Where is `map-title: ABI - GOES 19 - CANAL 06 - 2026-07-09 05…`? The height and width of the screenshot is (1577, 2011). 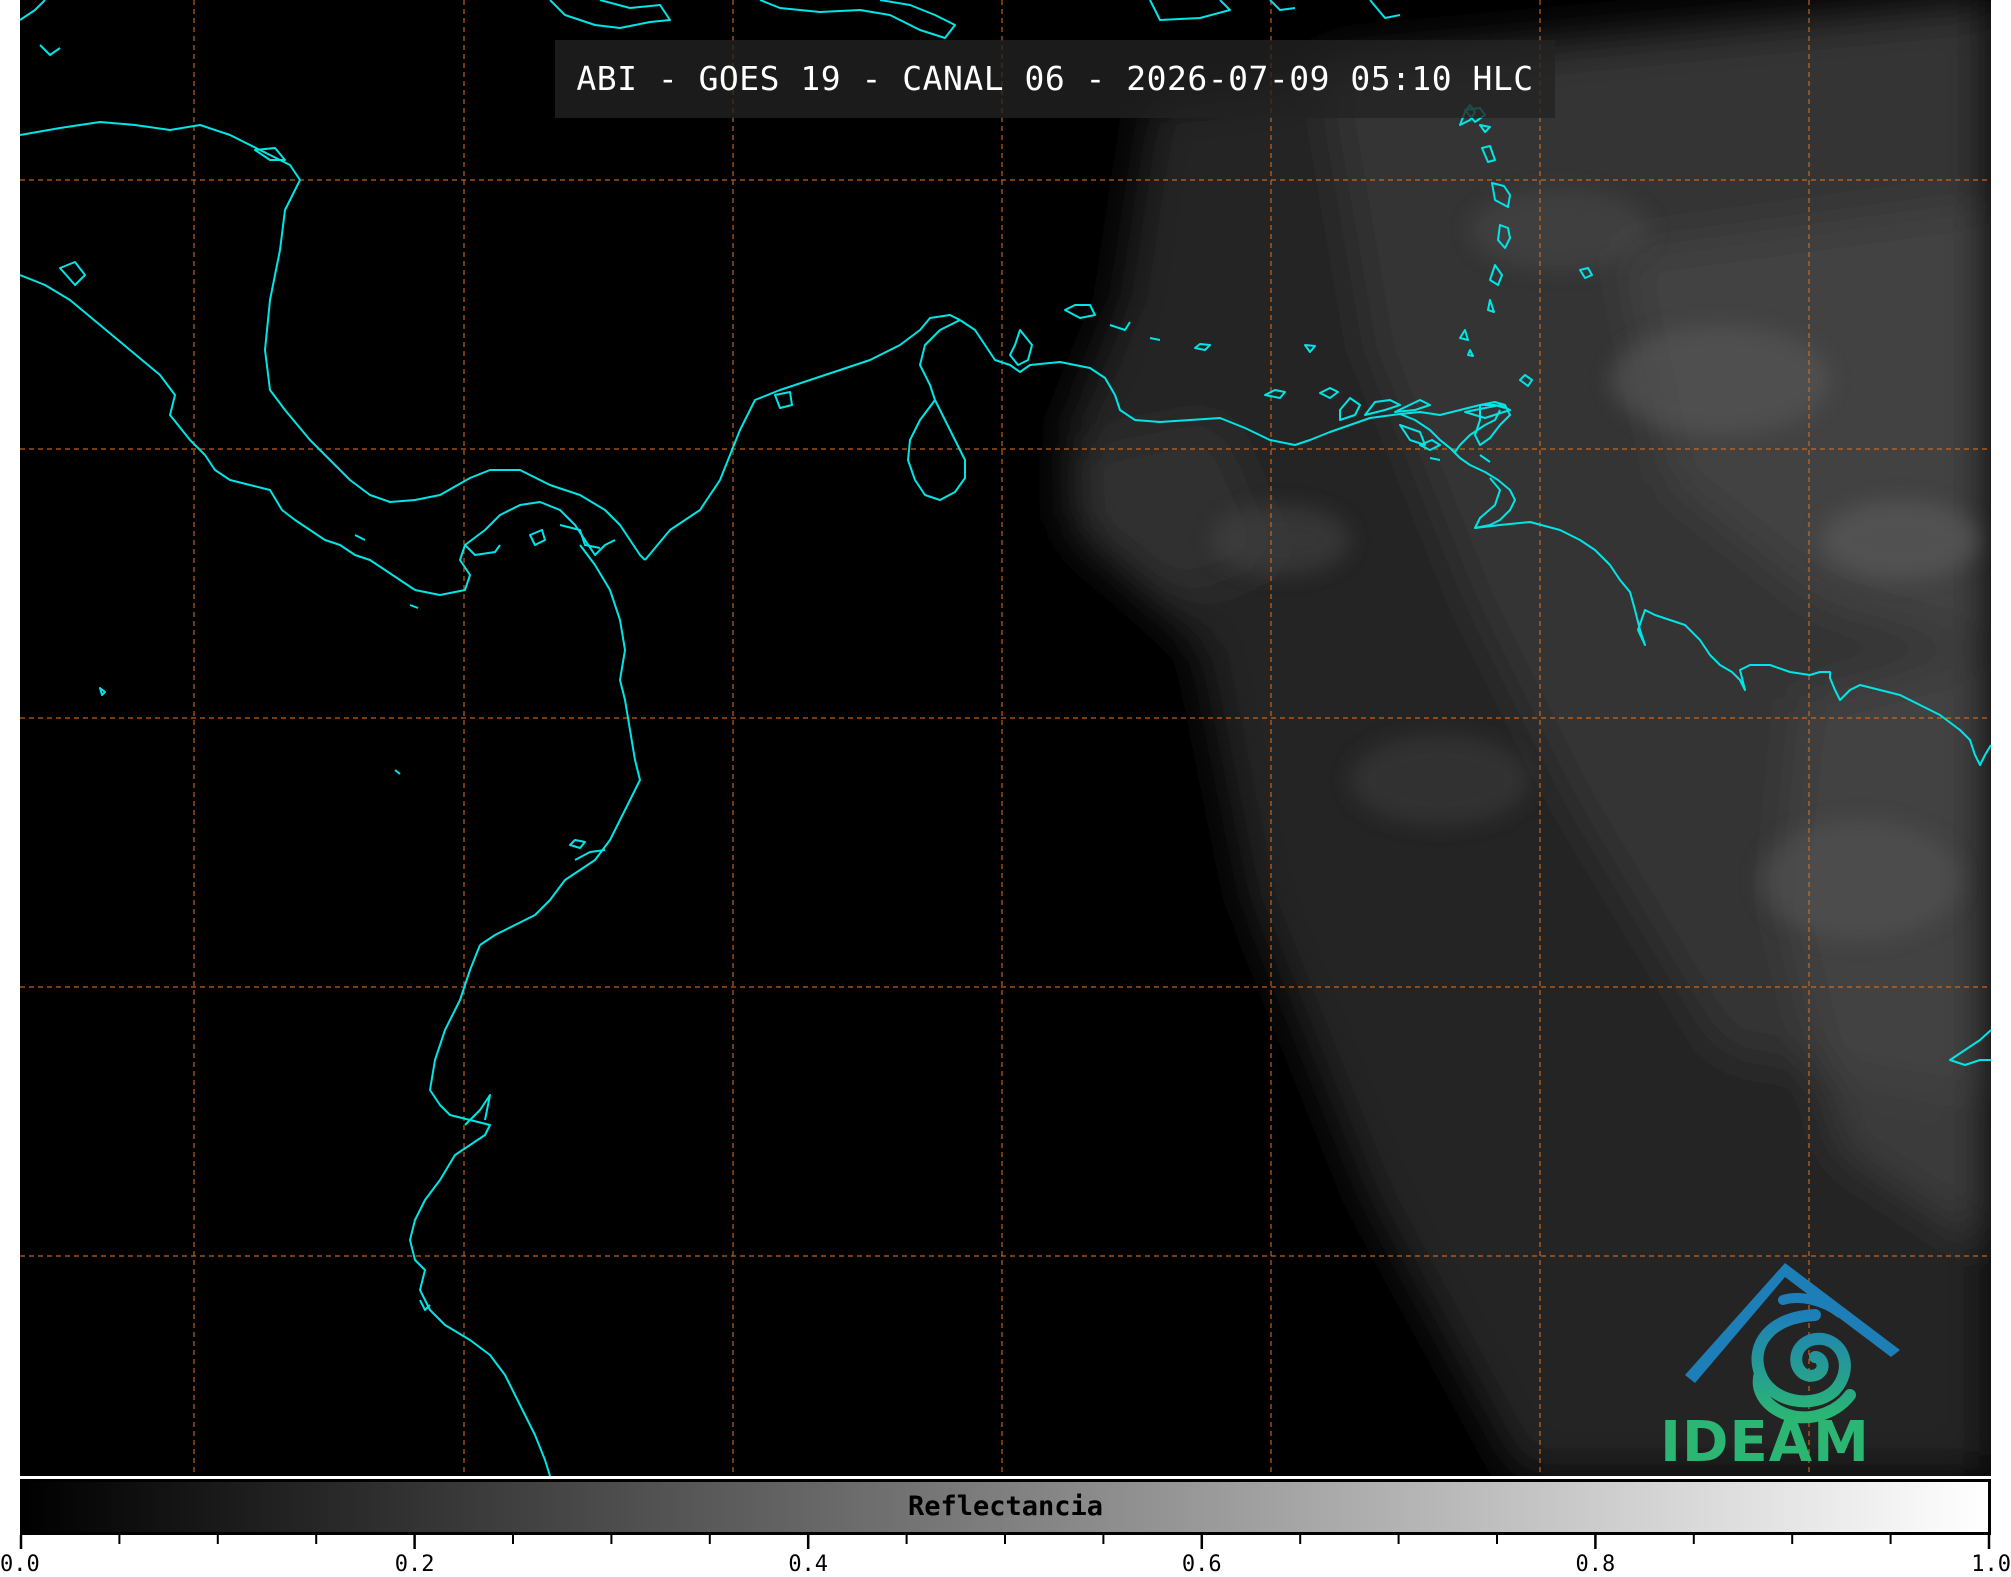 map-title: ABI - GOES 19 - CANAL 06 - 2026-07-09 05… is located at coordinates (1055, 78).